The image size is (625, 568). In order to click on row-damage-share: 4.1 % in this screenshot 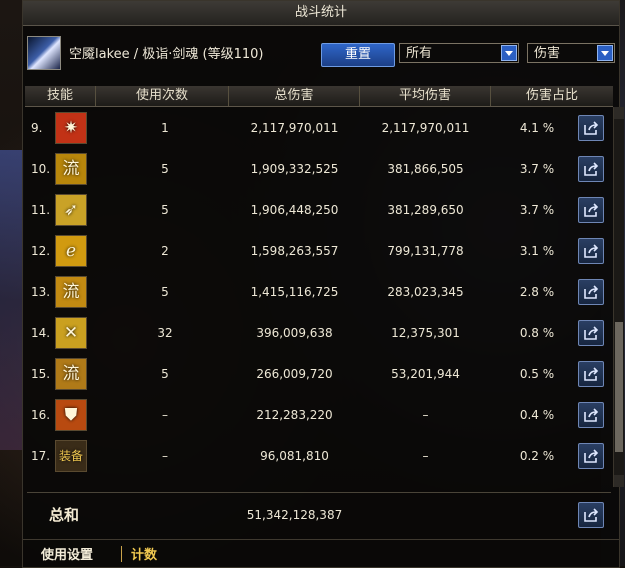, I will do `click(537, 128)`.